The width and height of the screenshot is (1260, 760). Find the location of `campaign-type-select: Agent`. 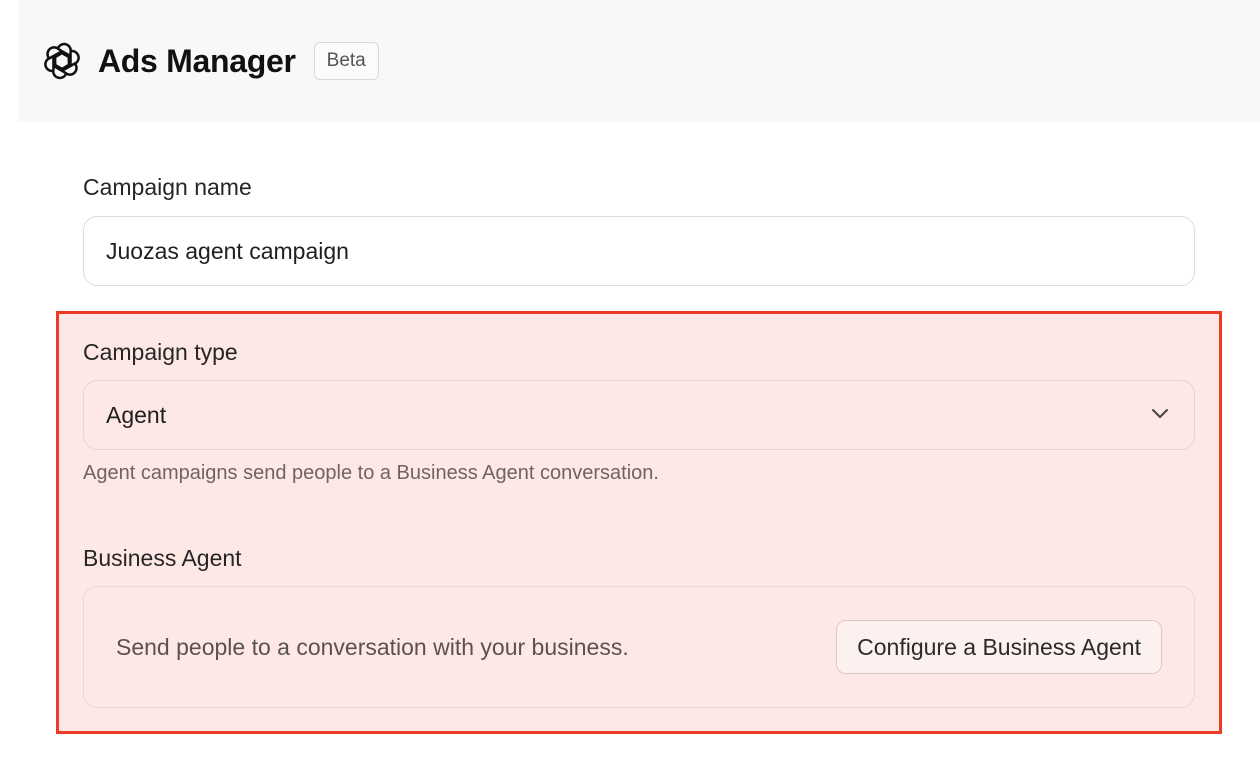

campaign-type-select: Agent is located at coordinates (639, 415).